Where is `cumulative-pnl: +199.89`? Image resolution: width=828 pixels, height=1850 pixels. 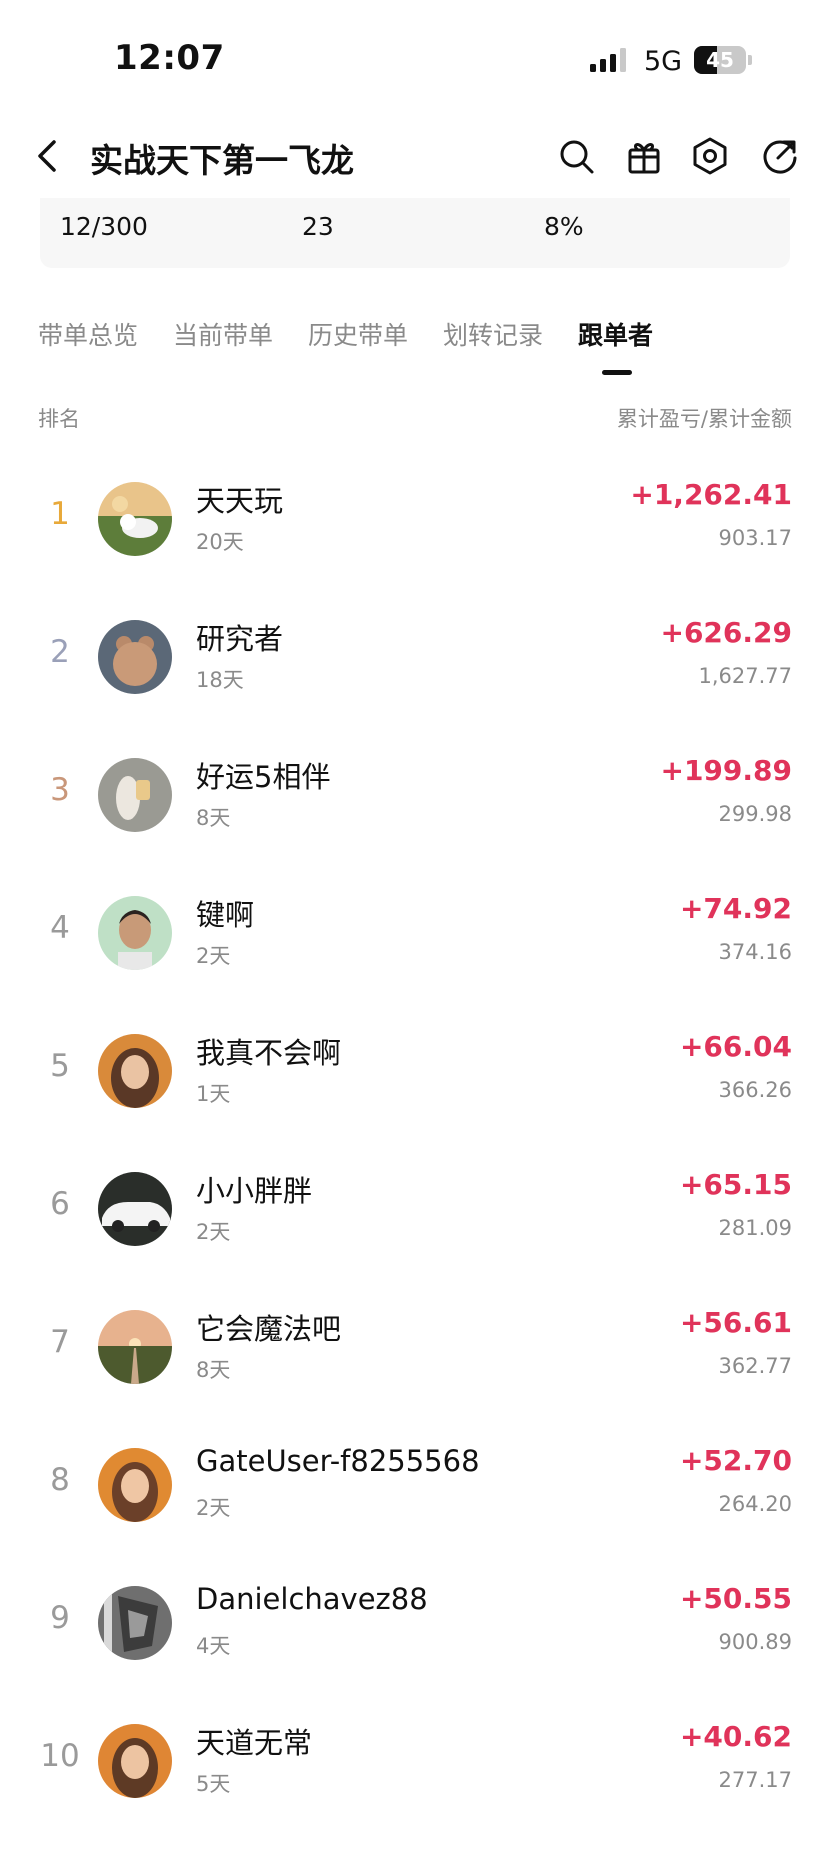
cumulative-pnl: +199.89 is located at coordinates (726, 770).